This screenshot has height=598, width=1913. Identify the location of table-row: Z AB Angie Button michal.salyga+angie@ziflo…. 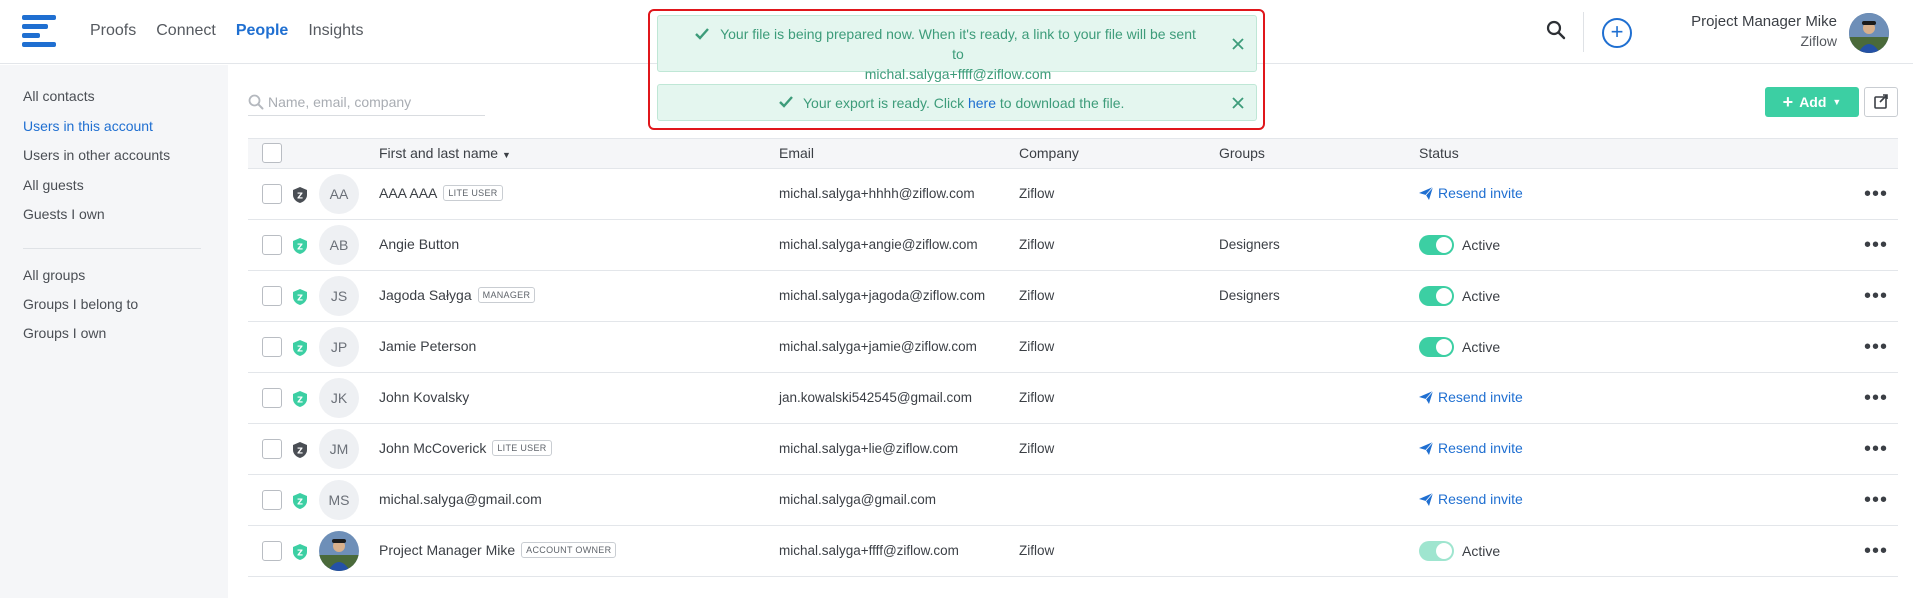
(1073, 245).